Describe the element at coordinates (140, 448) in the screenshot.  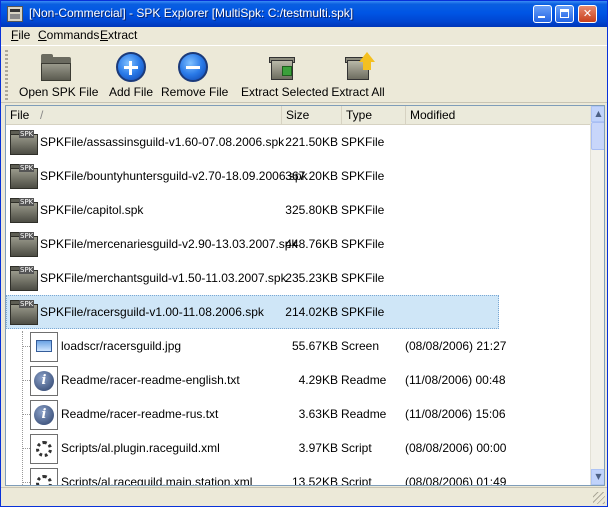
I see `file-name: Scripts/al.plugin.raceguild.xml` at that location.